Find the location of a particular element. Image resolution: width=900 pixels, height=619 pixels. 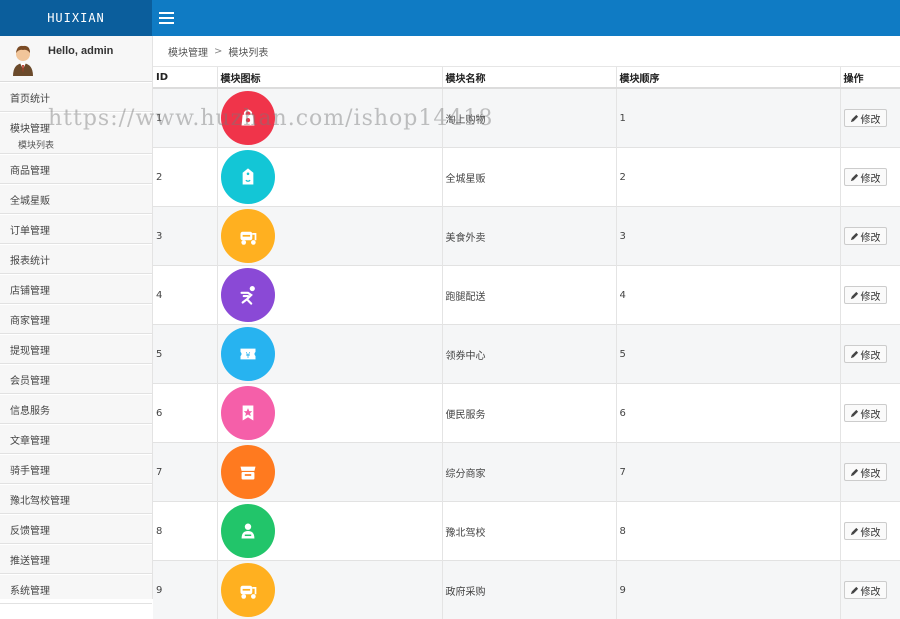

sidebar-item: 反馈管理 is located at coordinates (76, 529).